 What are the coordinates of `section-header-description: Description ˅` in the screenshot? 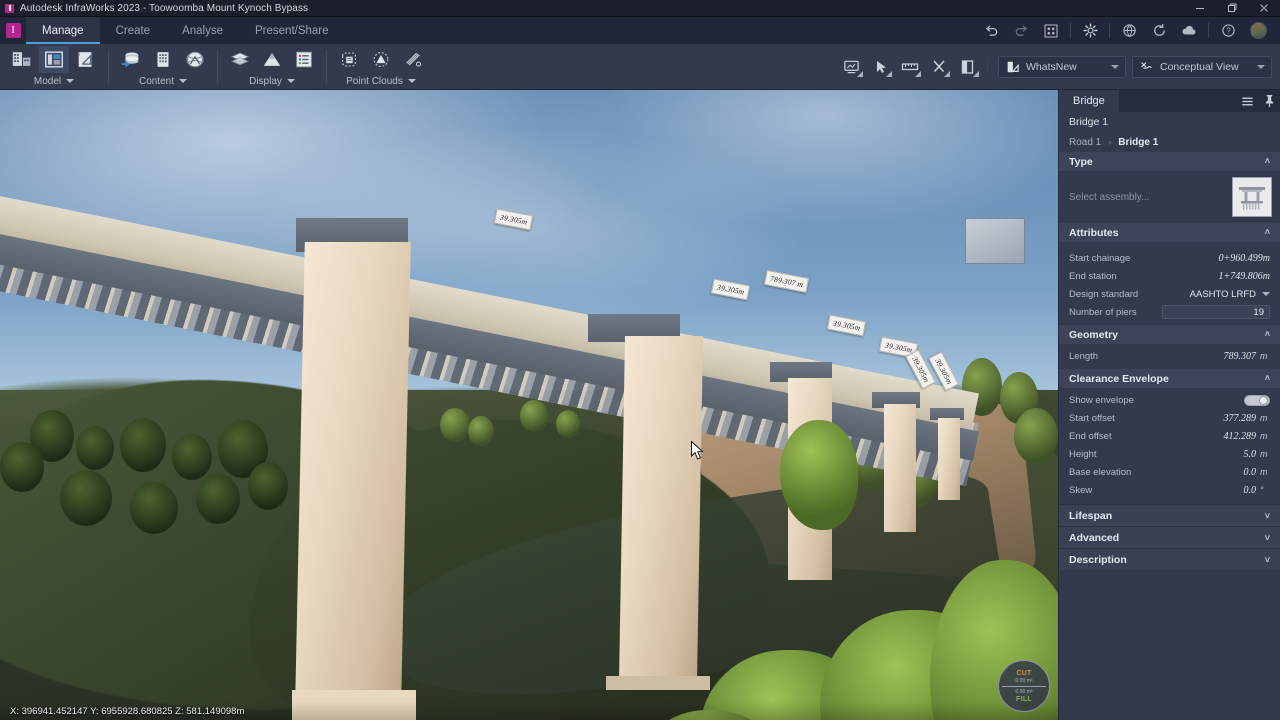 It's located at (1169, 559).